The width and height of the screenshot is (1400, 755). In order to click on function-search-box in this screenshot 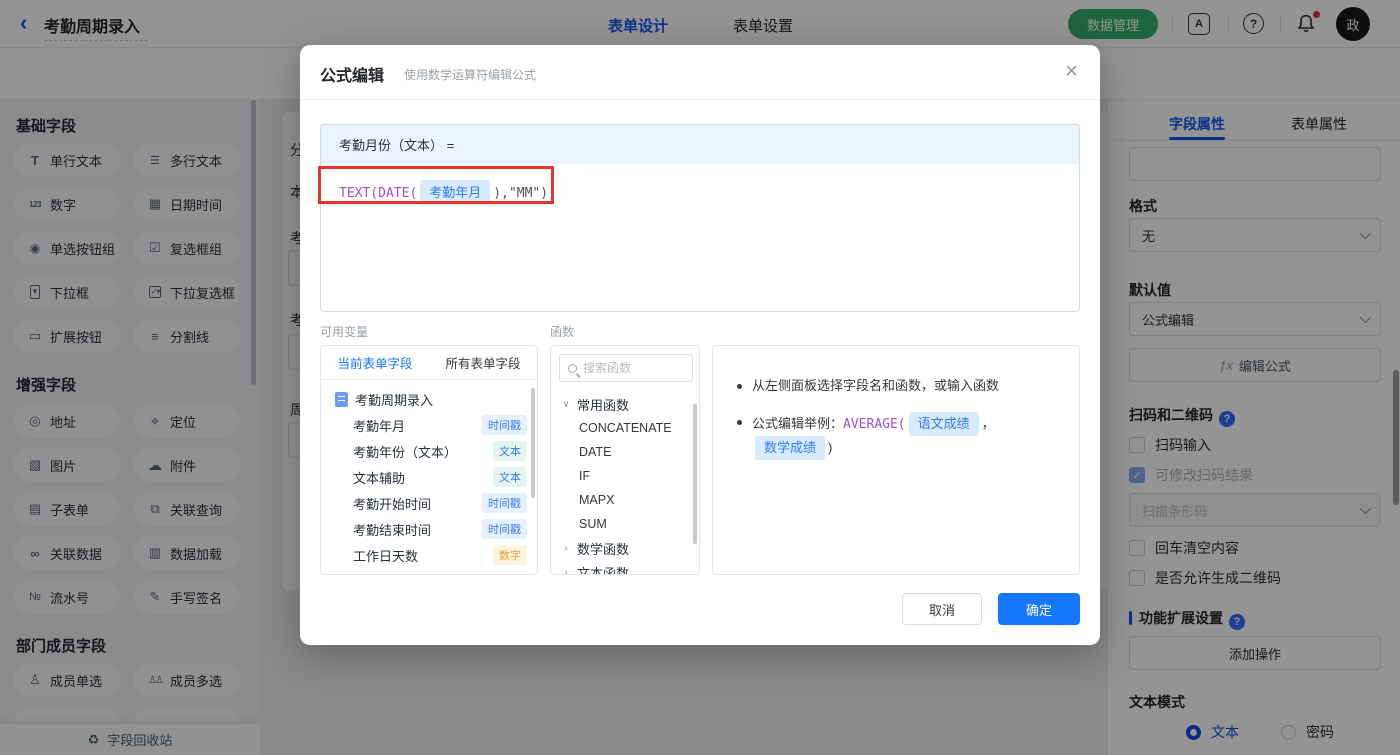, I will do `click(626, 368)`.